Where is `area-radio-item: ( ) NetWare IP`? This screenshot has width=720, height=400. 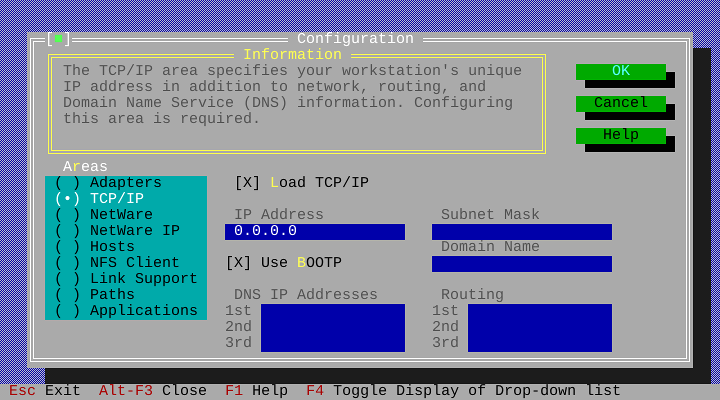 area-radio-item: ( ) NetWare IP is located at coordinates (130, 232).